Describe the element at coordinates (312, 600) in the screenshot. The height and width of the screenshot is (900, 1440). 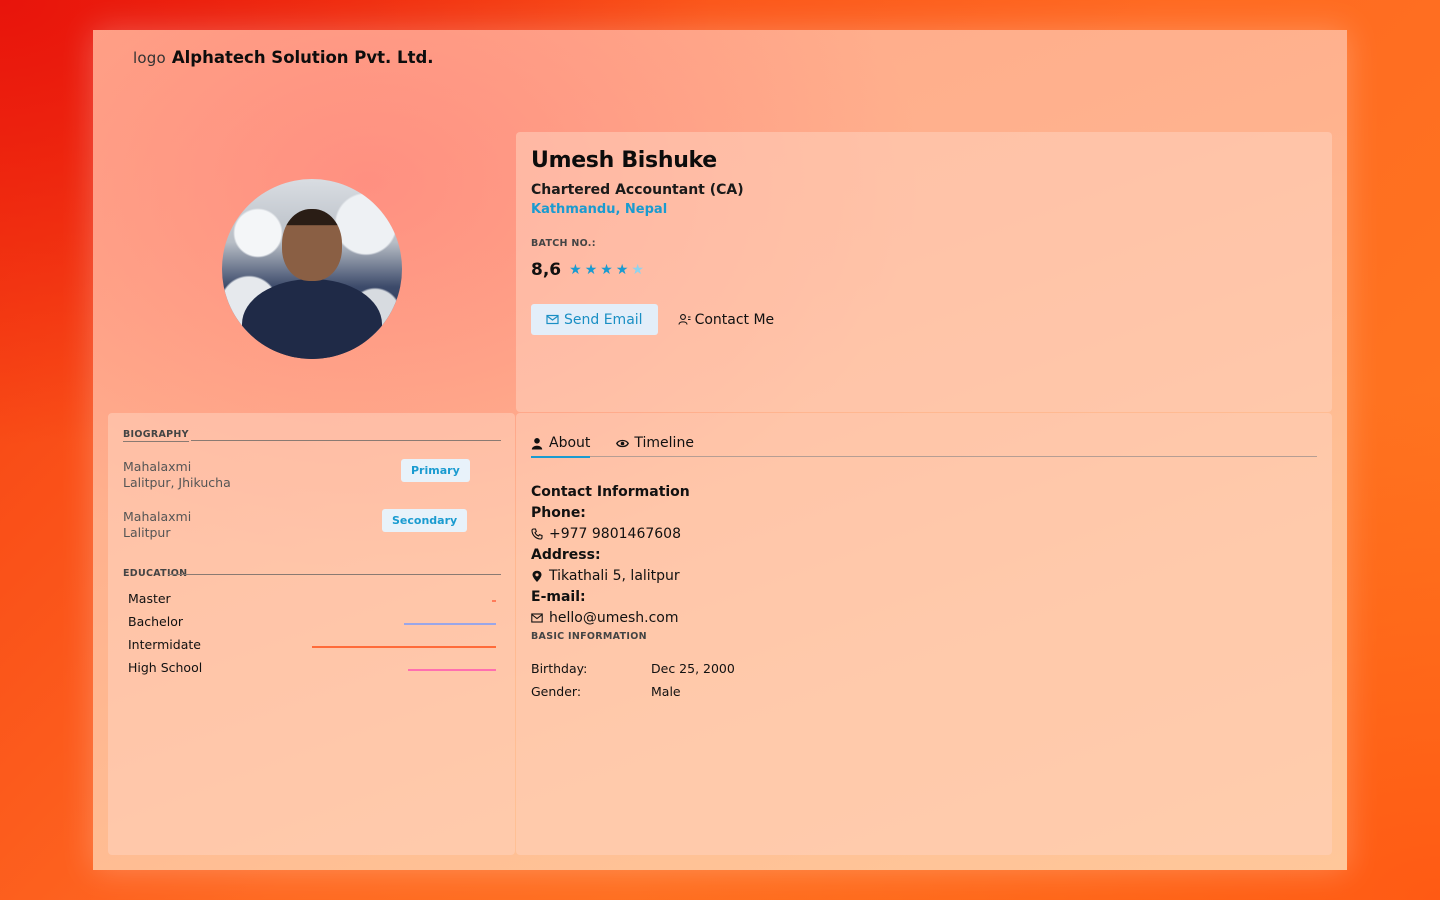
I see `education-item: Master` at that location.